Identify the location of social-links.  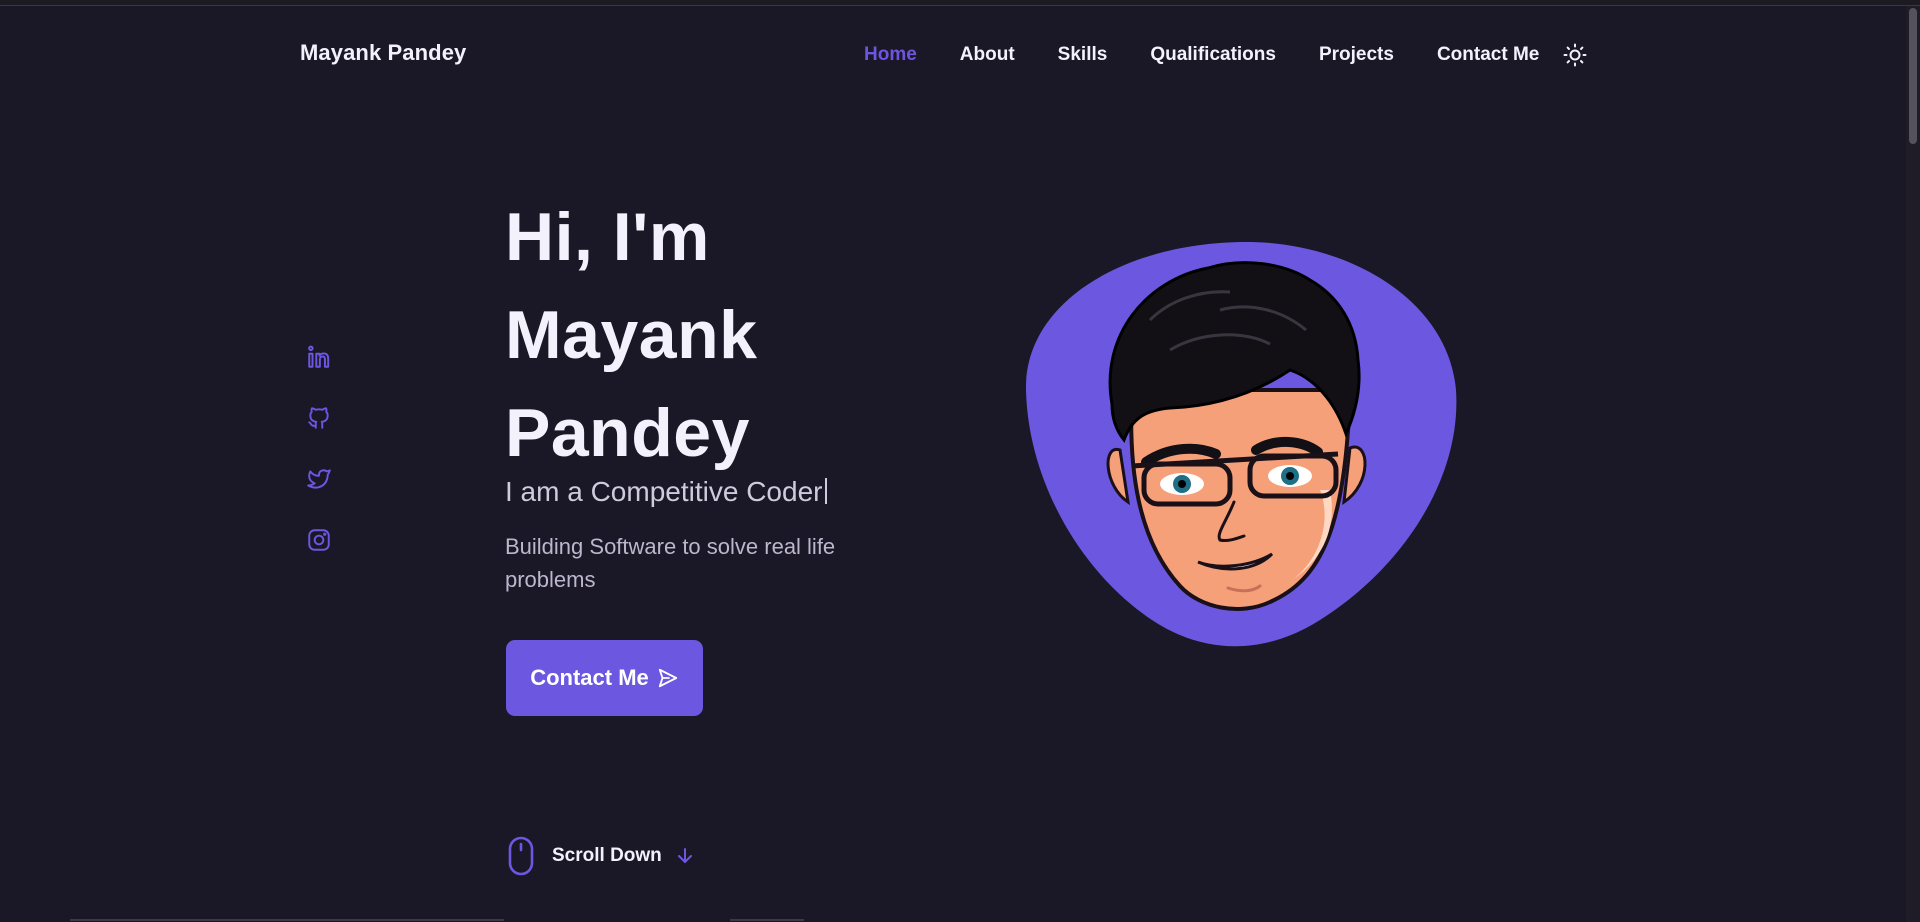
(319, 464).